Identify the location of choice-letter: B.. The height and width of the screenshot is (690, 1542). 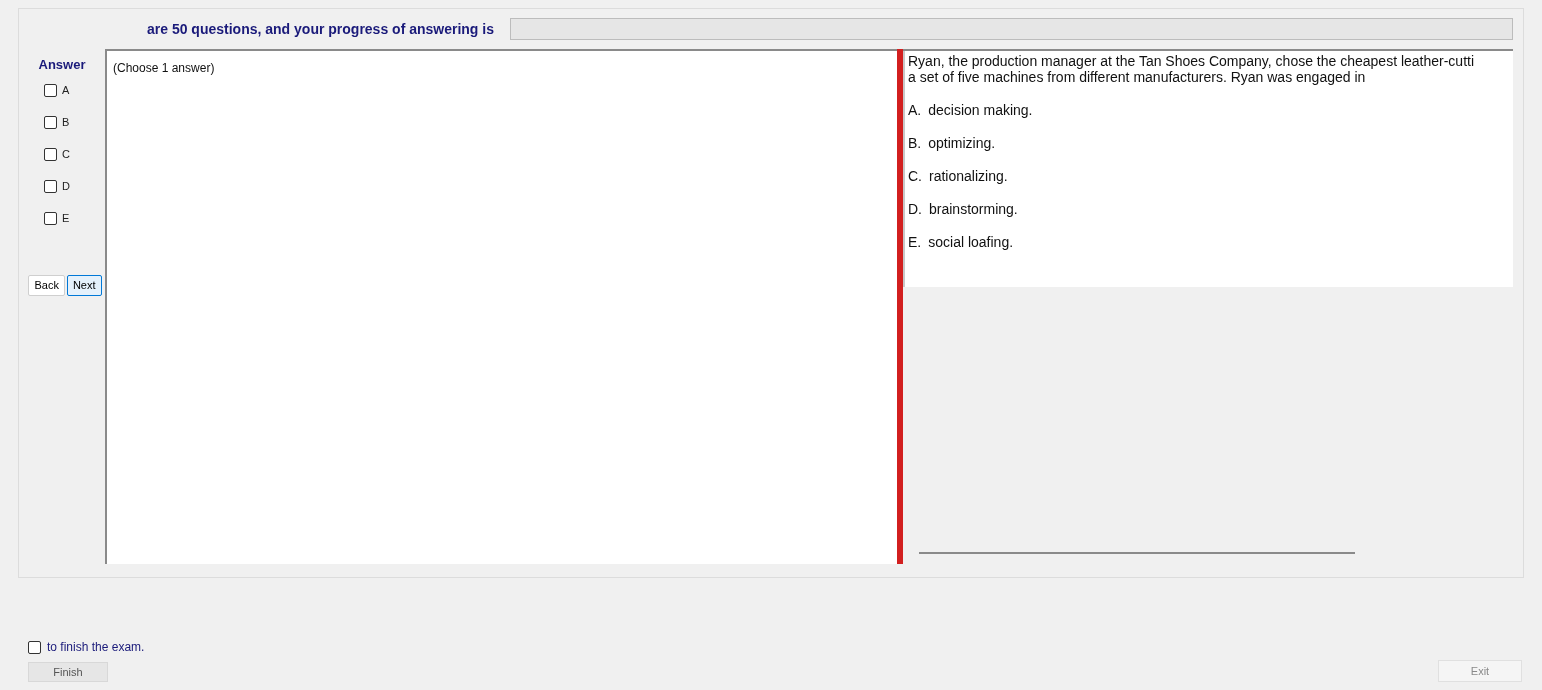
(915, 143).